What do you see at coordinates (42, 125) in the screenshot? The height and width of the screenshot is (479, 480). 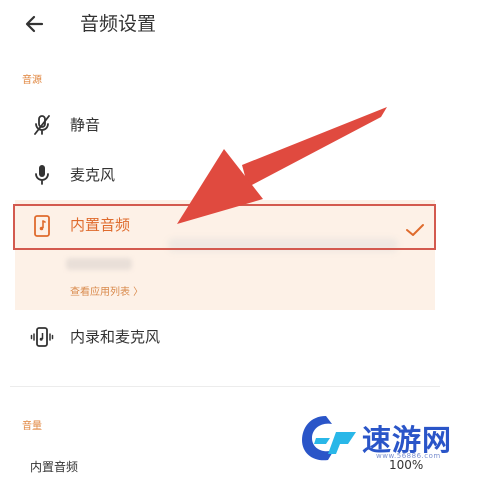 I see `mic-off-icon` at bounding box center [42, 125].